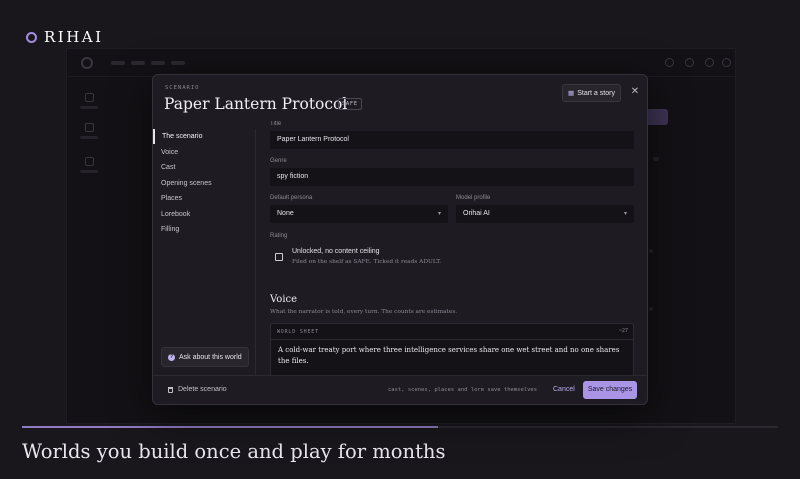 The image size is (800, 479). I want to click on genre-input: spy fiction, so click(452, 177).